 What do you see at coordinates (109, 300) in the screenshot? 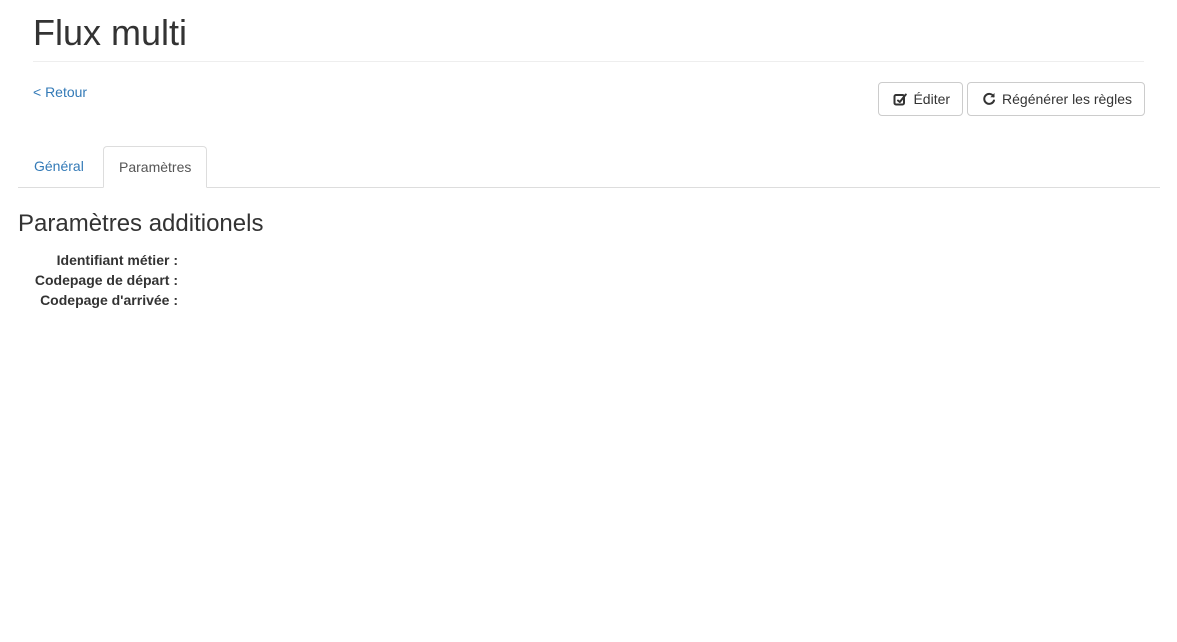
I see `field-label-codepage-arrivee: Codepage d'arrivée :` at bounding box center [109, 300].